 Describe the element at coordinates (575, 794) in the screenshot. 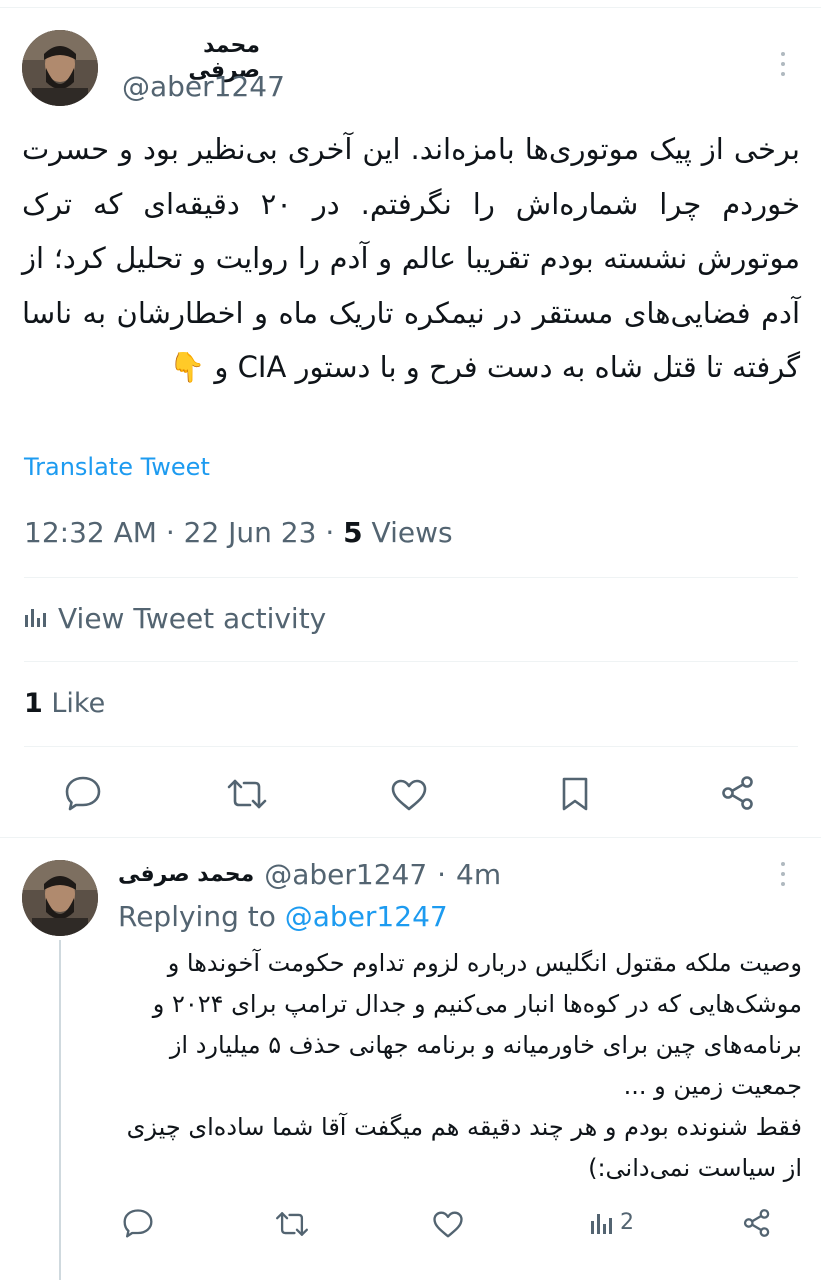

I see `bookmark-icon` at that location.